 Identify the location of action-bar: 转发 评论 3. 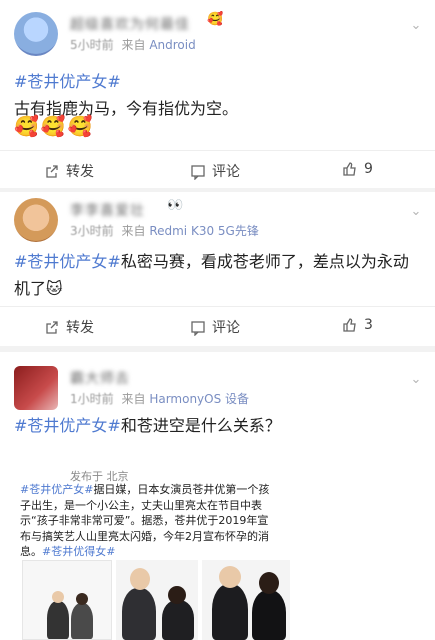
(217, 326).